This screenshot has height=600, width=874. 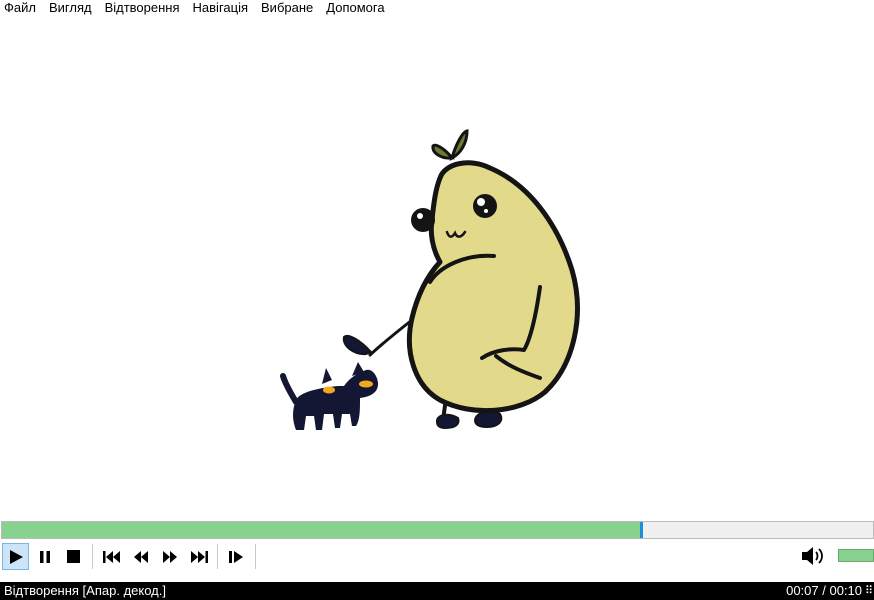 What do you see at coordinates (21, 7) in the screenshot?
I see `menu-file: Файл` at bounding box center [21, 7].